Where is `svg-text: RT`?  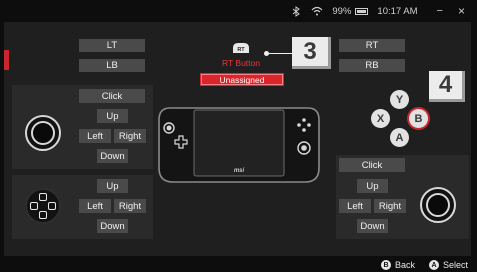 svg-text: RT is located at coordinates (241, 50).